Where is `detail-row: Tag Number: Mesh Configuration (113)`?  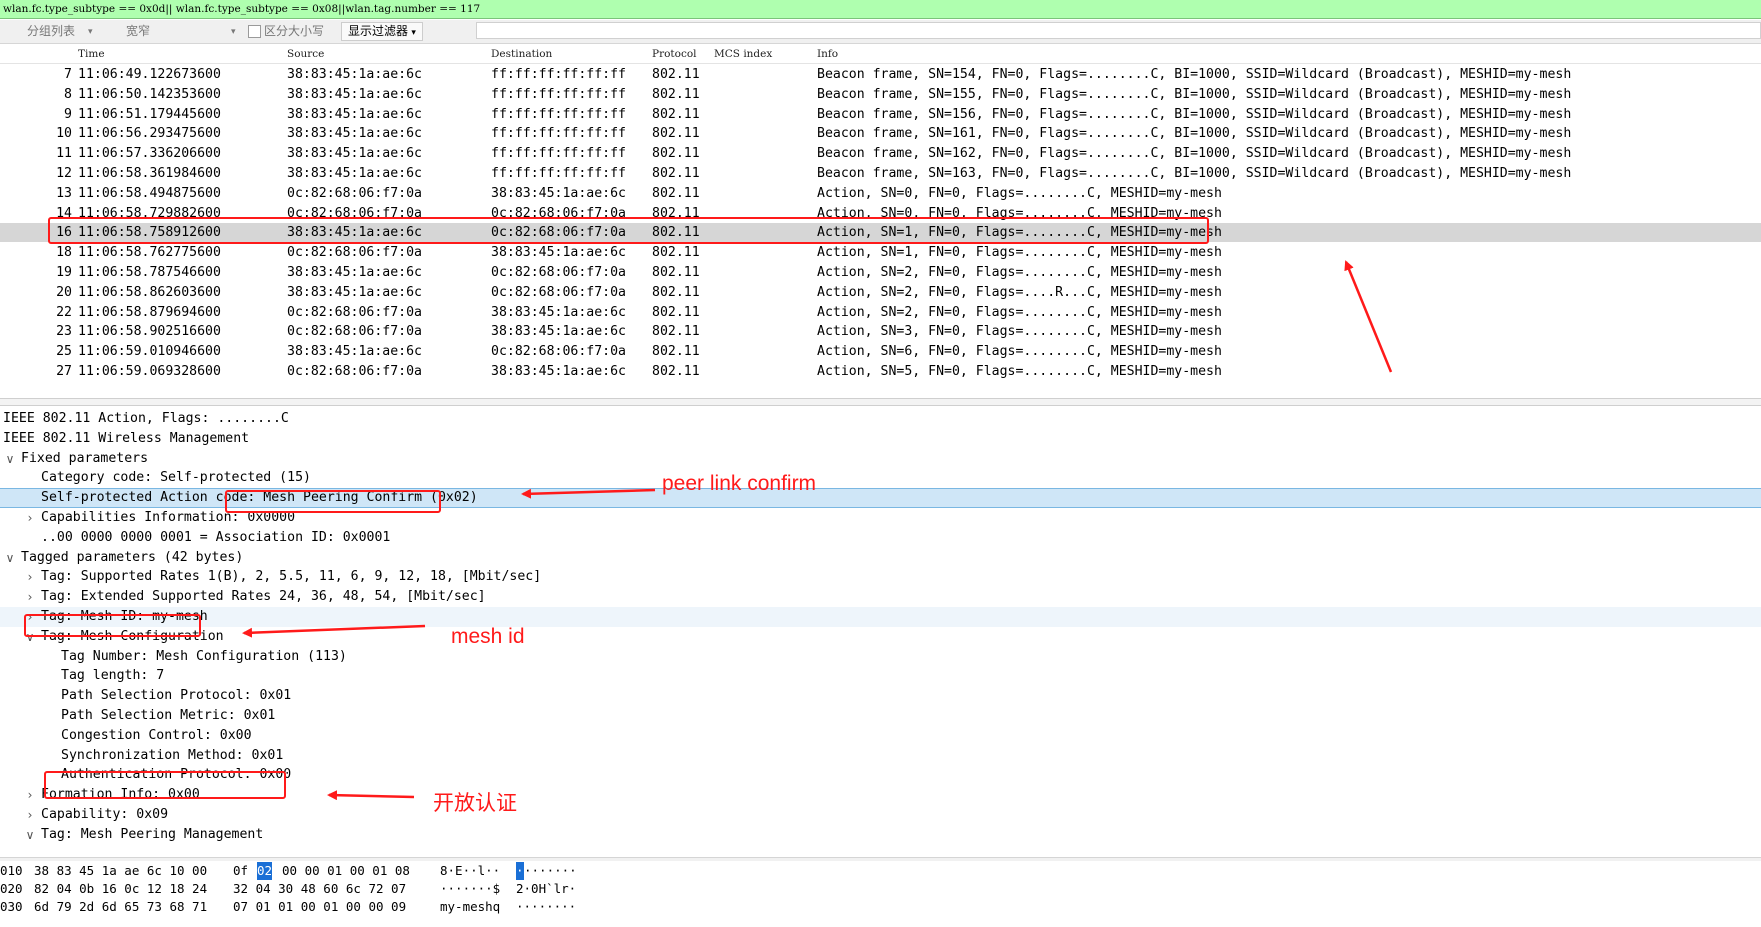
detail-row: Tag Number: Mesh Configuration (113) is located at coordinates (880, 657).